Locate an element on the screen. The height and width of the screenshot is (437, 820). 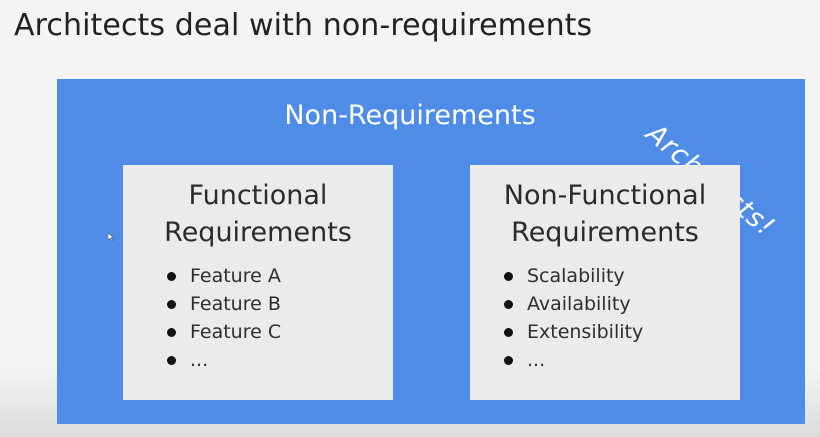
slide-title: Architects deal with non-requirements is located at coordinates (303, 25).